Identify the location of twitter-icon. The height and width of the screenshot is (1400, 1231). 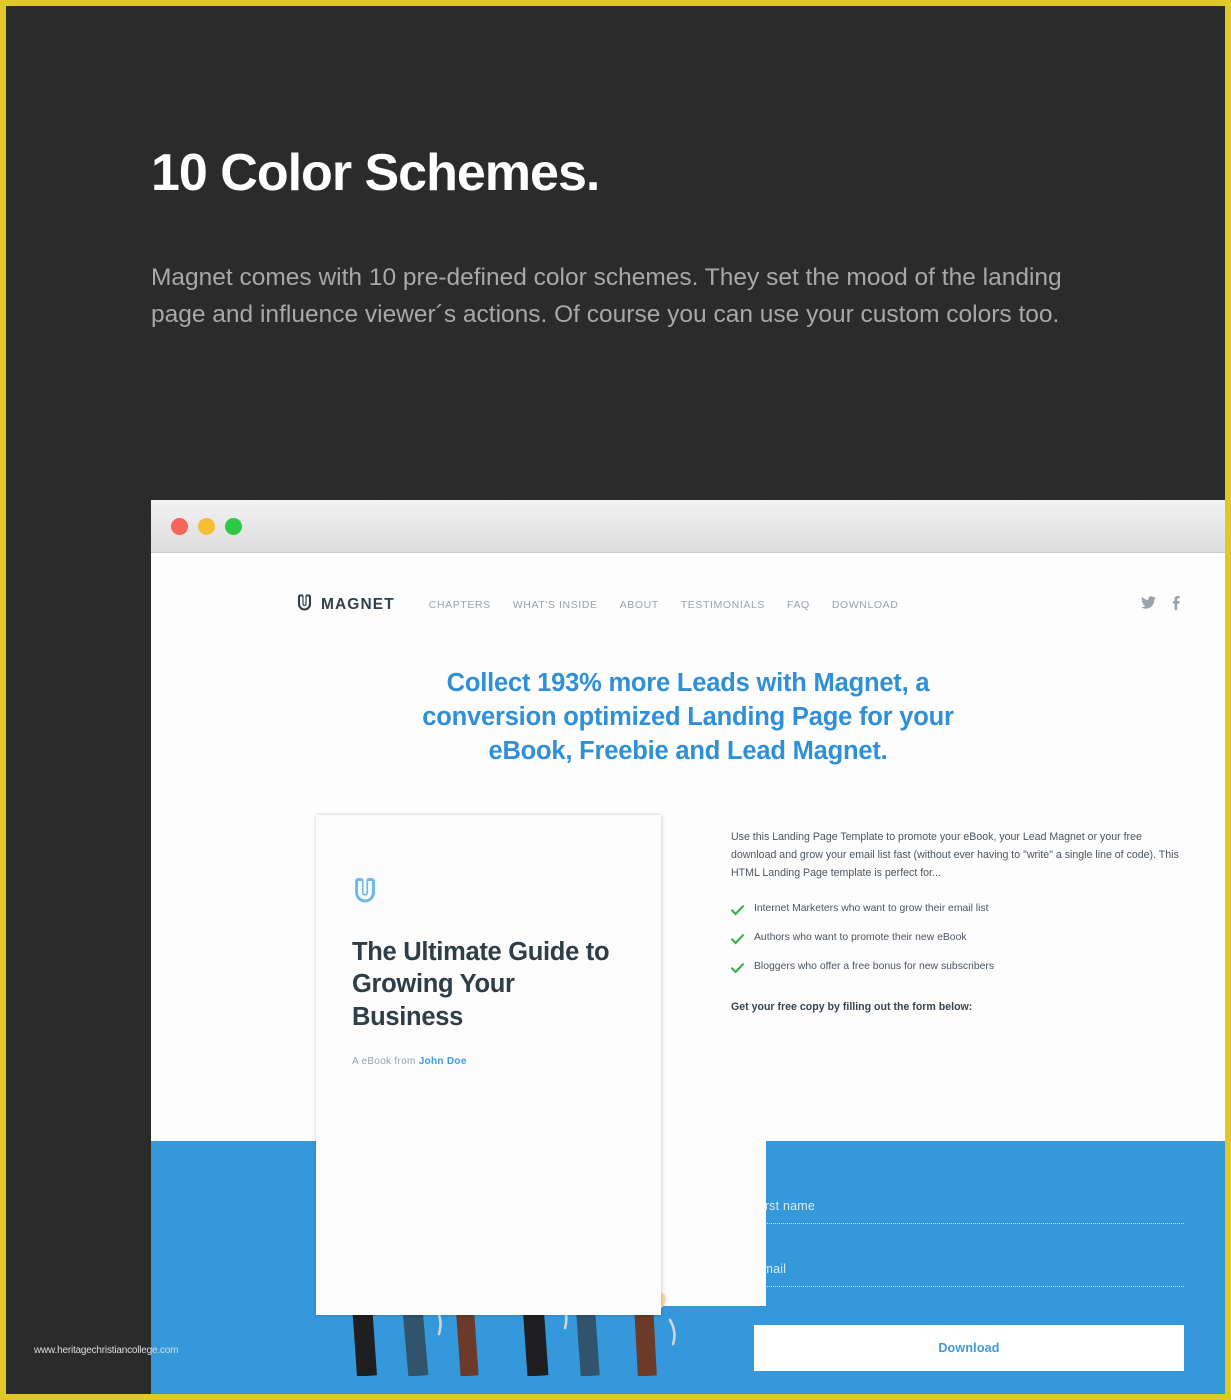
(1148, 605).